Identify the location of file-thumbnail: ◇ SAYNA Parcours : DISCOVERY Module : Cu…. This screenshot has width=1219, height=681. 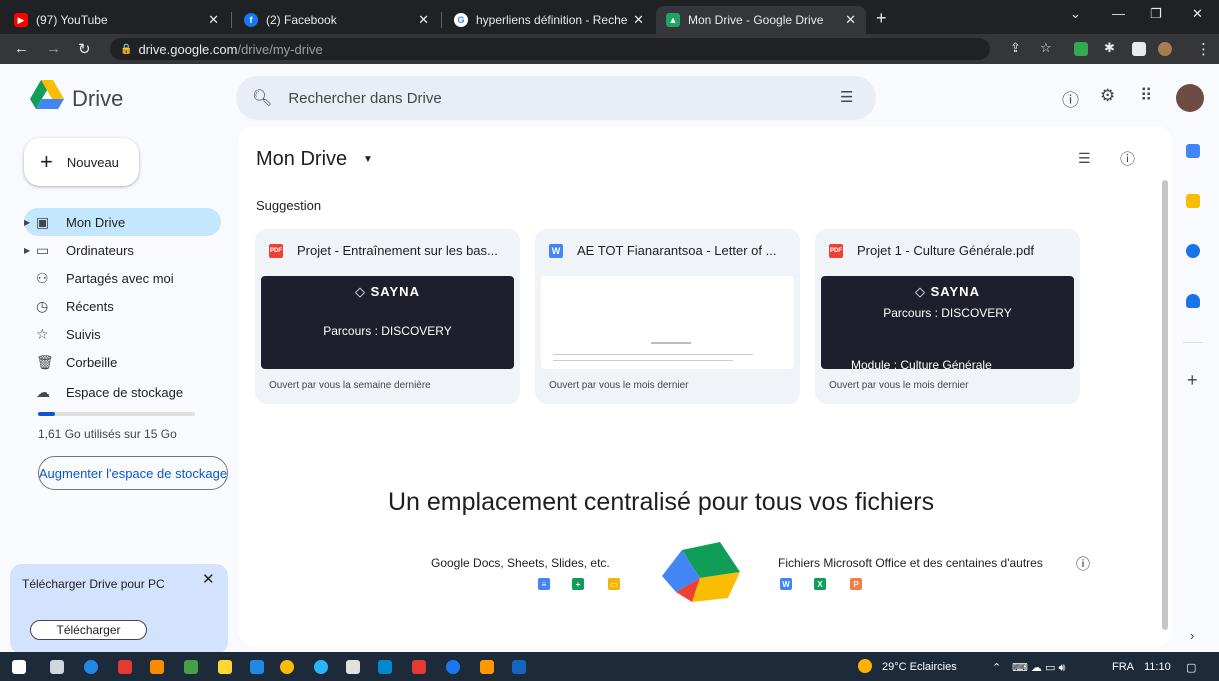
(947, 322).